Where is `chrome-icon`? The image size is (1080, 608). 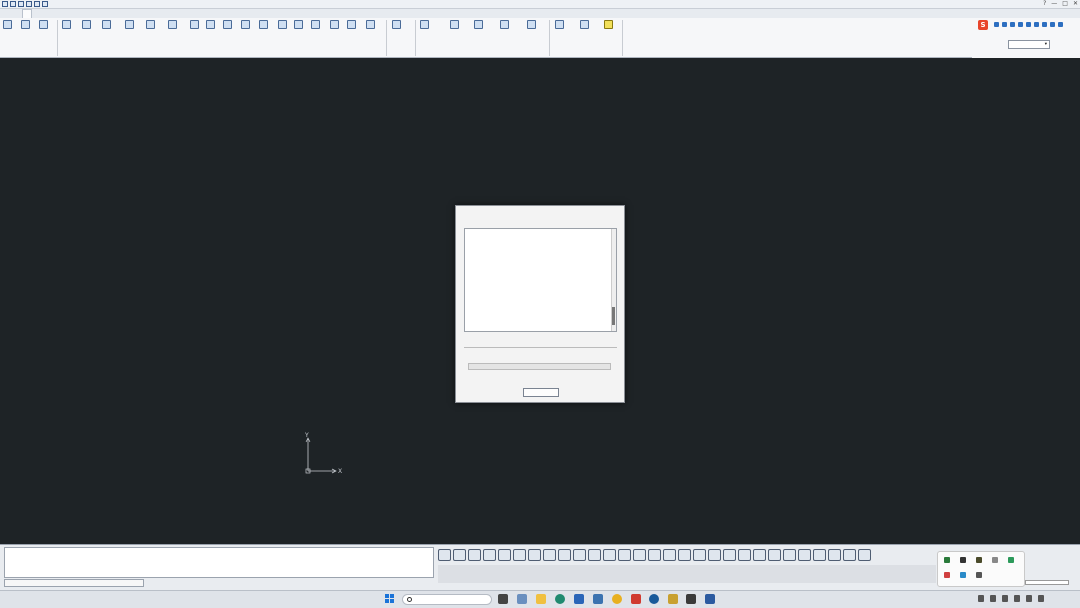 chrome-icon is located at coordinates (617, 599).